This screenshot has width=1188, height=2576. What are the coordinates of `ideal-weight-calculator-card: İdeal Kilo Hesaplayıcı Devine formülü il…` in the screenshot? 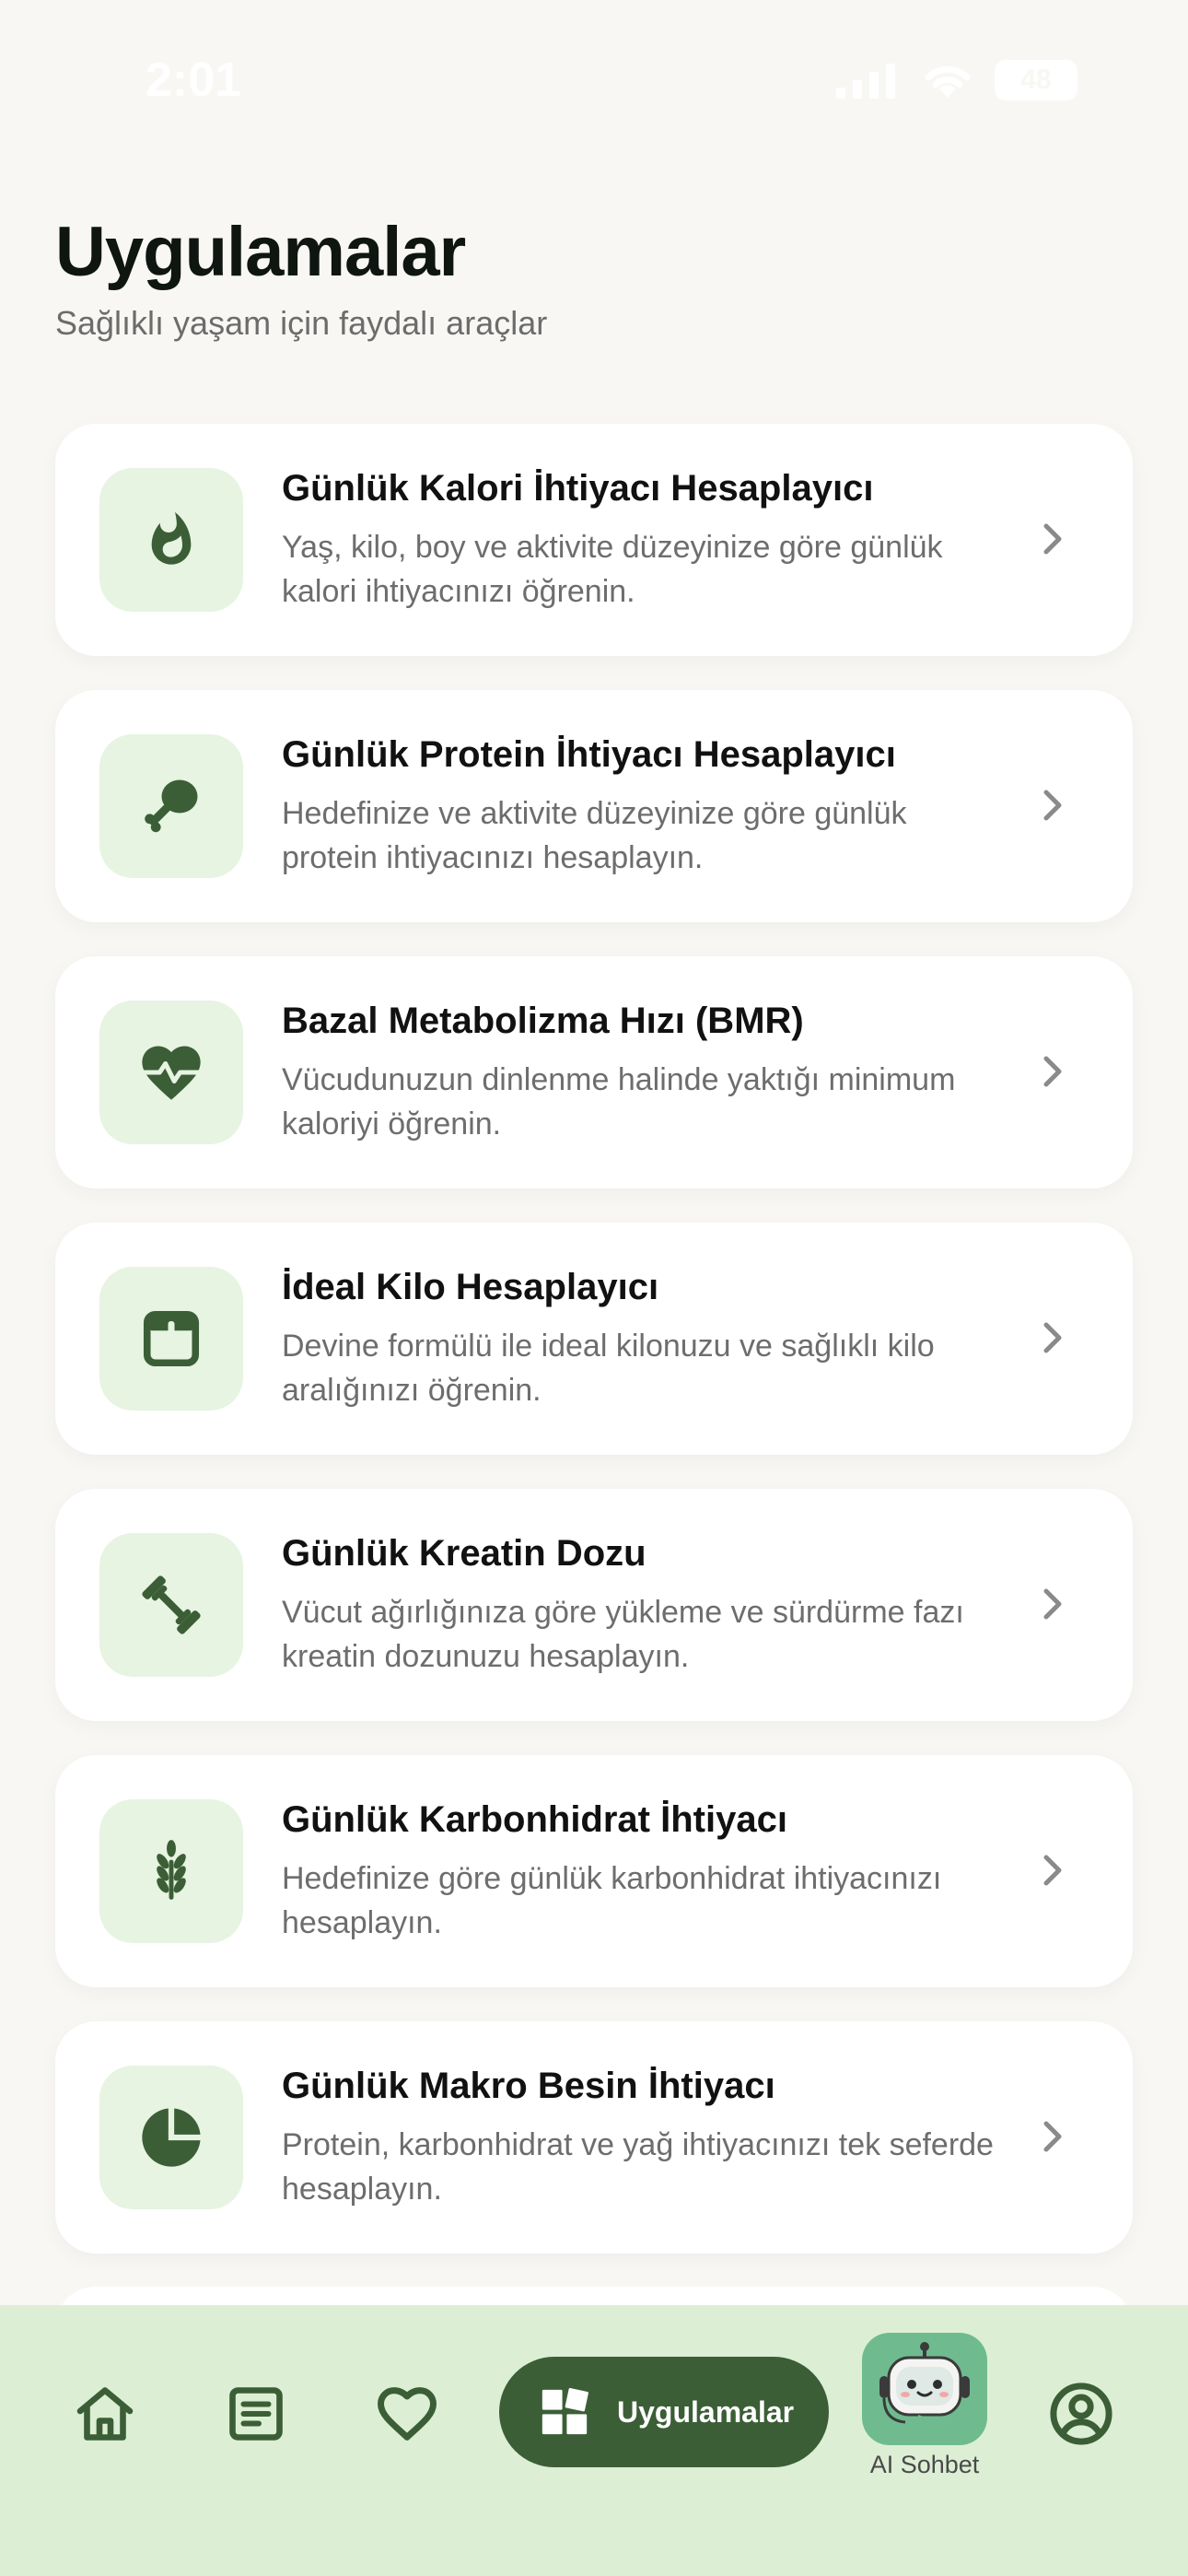 It's located at (594, 1339).